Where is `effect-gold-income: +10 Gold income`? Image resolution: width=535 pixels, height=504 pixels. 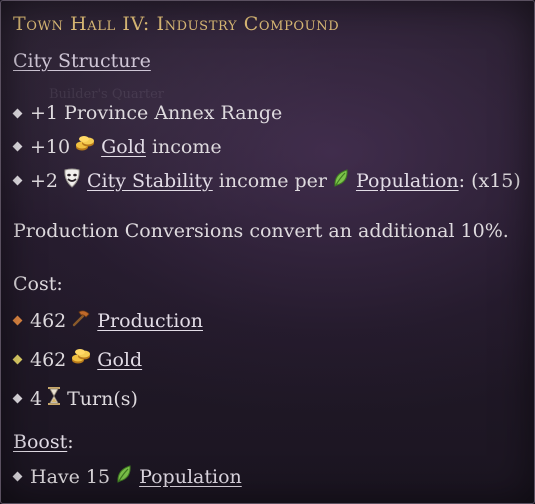 effect-gold-income: +10 Gold income is located at coordinates (116, 146).